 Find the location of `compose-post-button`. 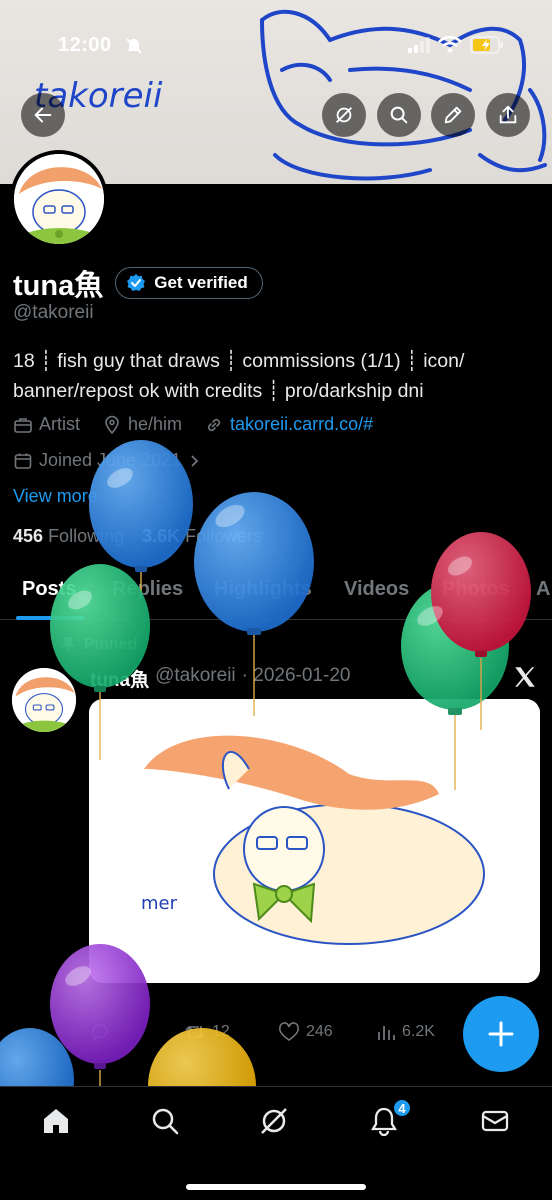

compose-post-button is located at coordinates (501, 1034).